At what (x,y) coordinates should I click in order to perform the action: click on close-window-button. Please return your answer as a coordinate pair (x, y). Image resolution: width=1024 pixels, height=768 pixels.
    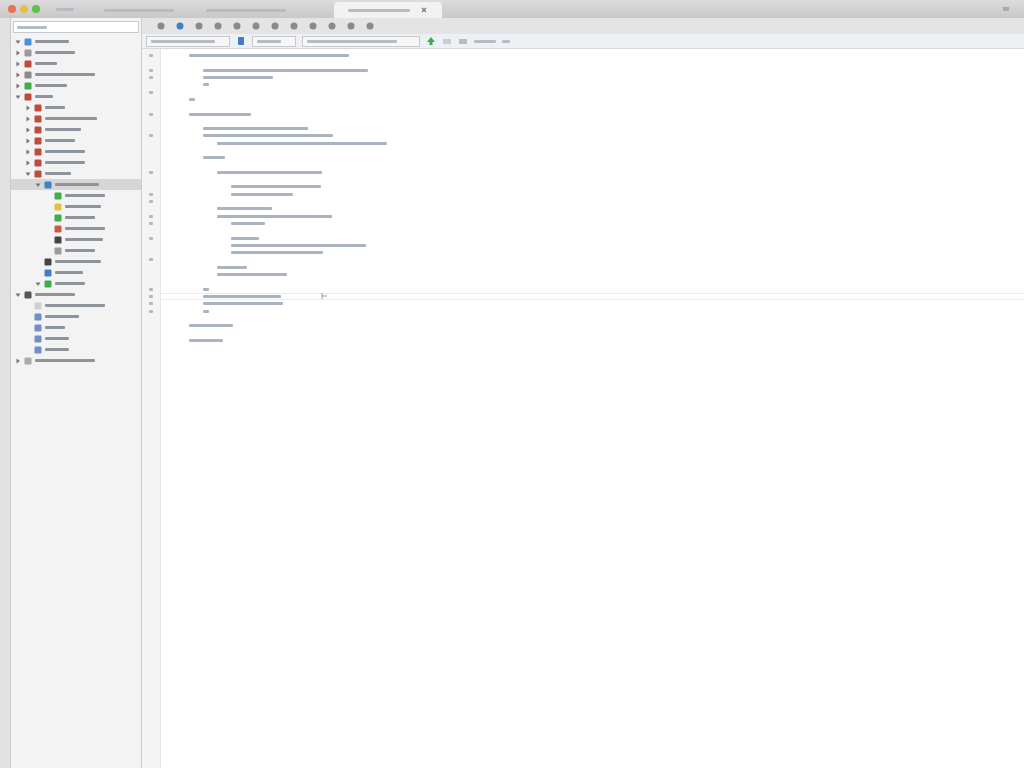
    Looking at the image, I should click on (12, 9).